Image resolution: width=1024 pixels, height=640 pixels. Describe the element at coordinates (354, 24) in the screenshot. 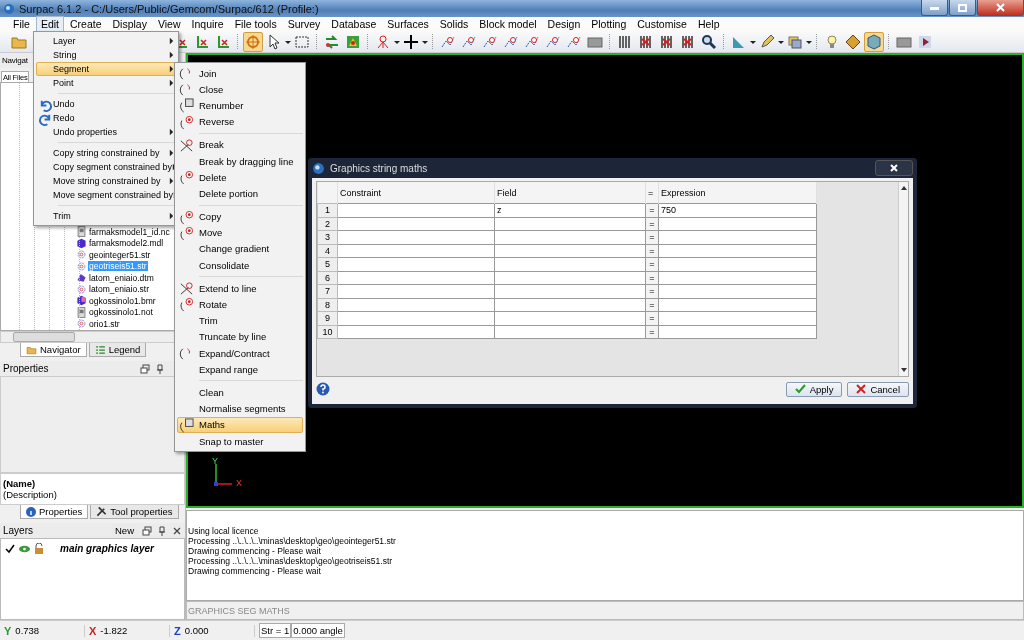

I see `menu-bar-item: Database` at that location.